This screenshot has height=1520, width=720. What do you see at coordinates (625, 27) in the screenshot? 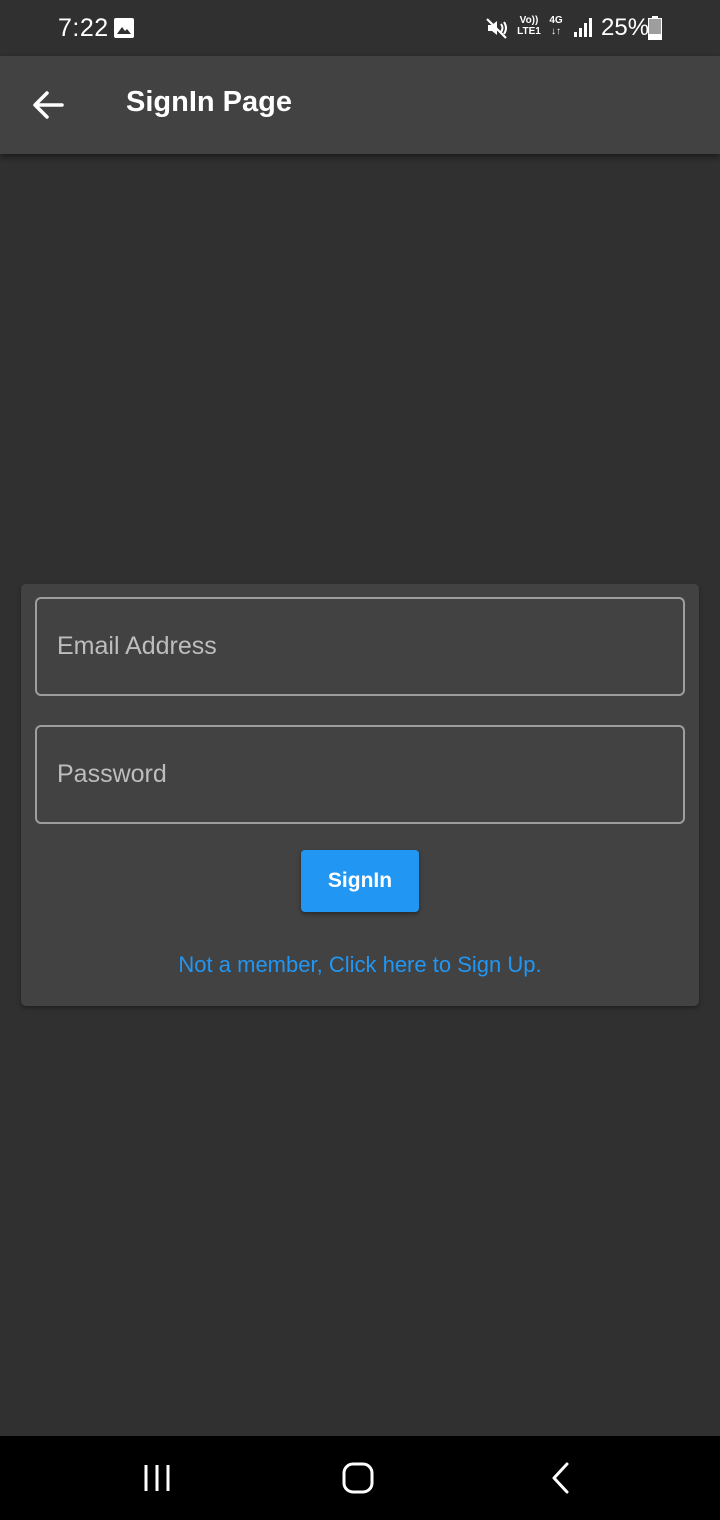
I see `battery-percent: 25%` at bounding box center [625, 27].